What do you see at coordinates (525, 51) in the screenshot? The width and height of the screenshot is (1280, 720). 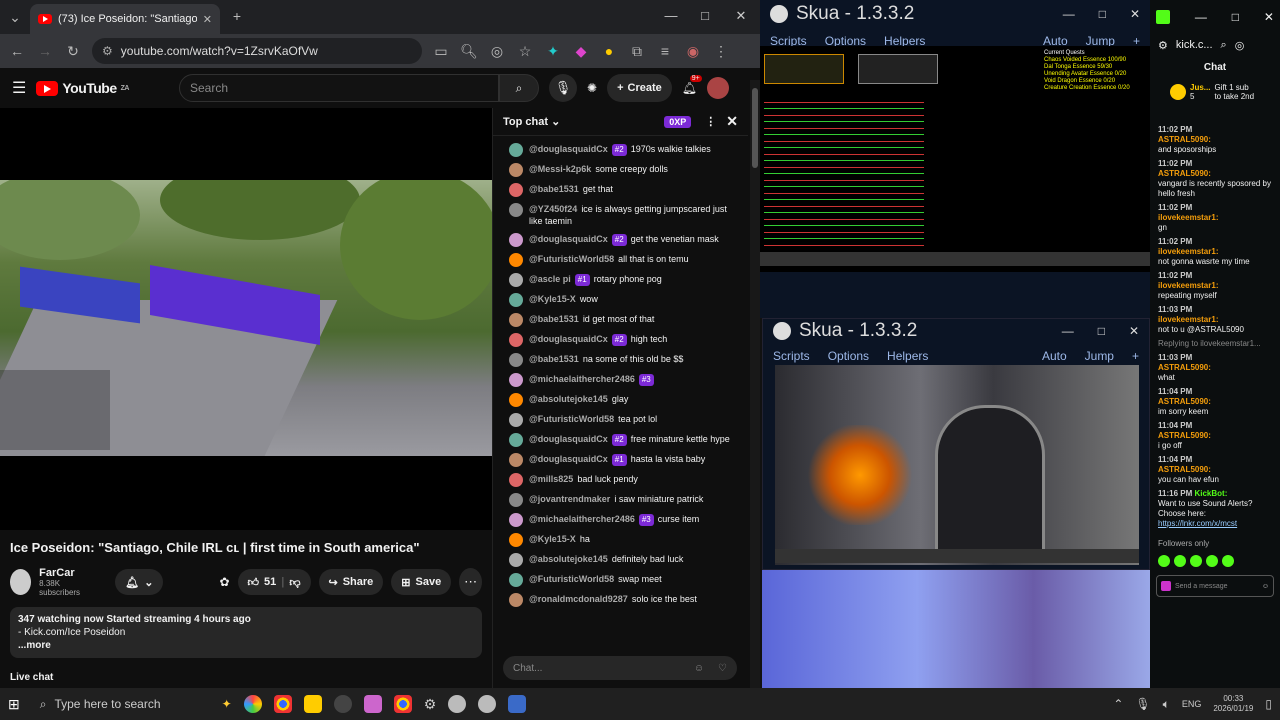 I see `bookmark-star-icon: ☆` at bounding box center [525, 51].